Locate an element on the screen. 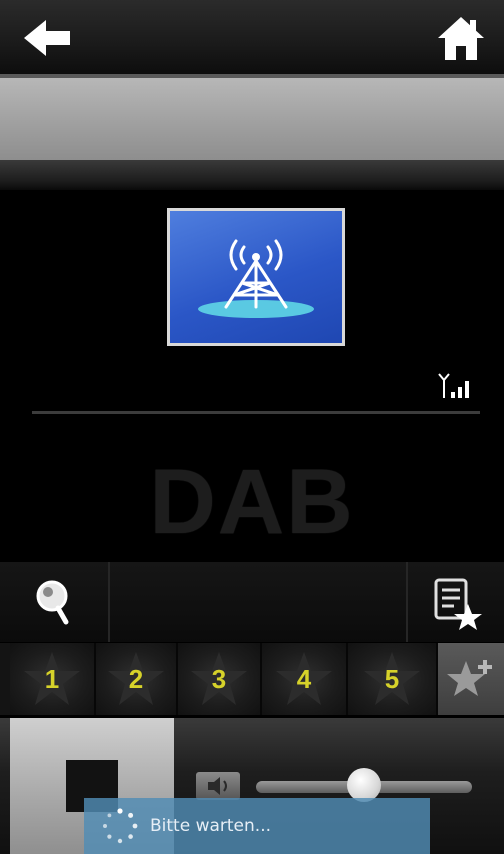 Image resolution: width=504 pixels, height=854 pixels. back-button is located at coordinates (52, 38).